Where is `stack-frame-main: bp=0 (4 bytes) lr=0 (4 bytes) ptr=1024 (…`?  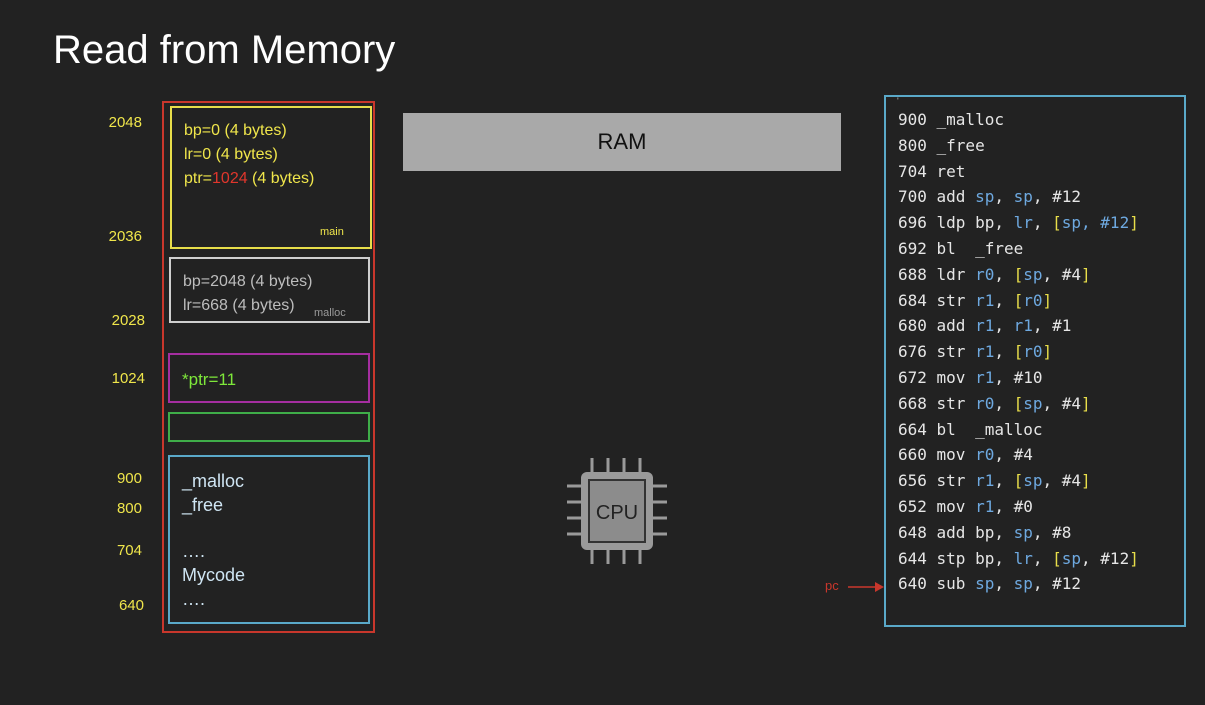
stack-frame-main: bp=0 (4 bytes) lr=0 (4 bytes) ptr=1024 (… is located at coordinates (271, 177).